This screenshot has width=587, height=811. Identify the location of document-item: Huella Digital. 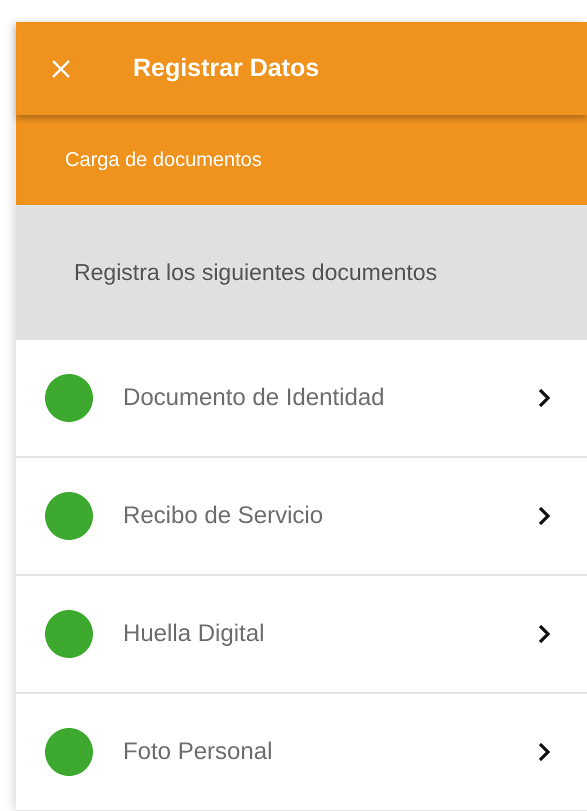
(301, 635).